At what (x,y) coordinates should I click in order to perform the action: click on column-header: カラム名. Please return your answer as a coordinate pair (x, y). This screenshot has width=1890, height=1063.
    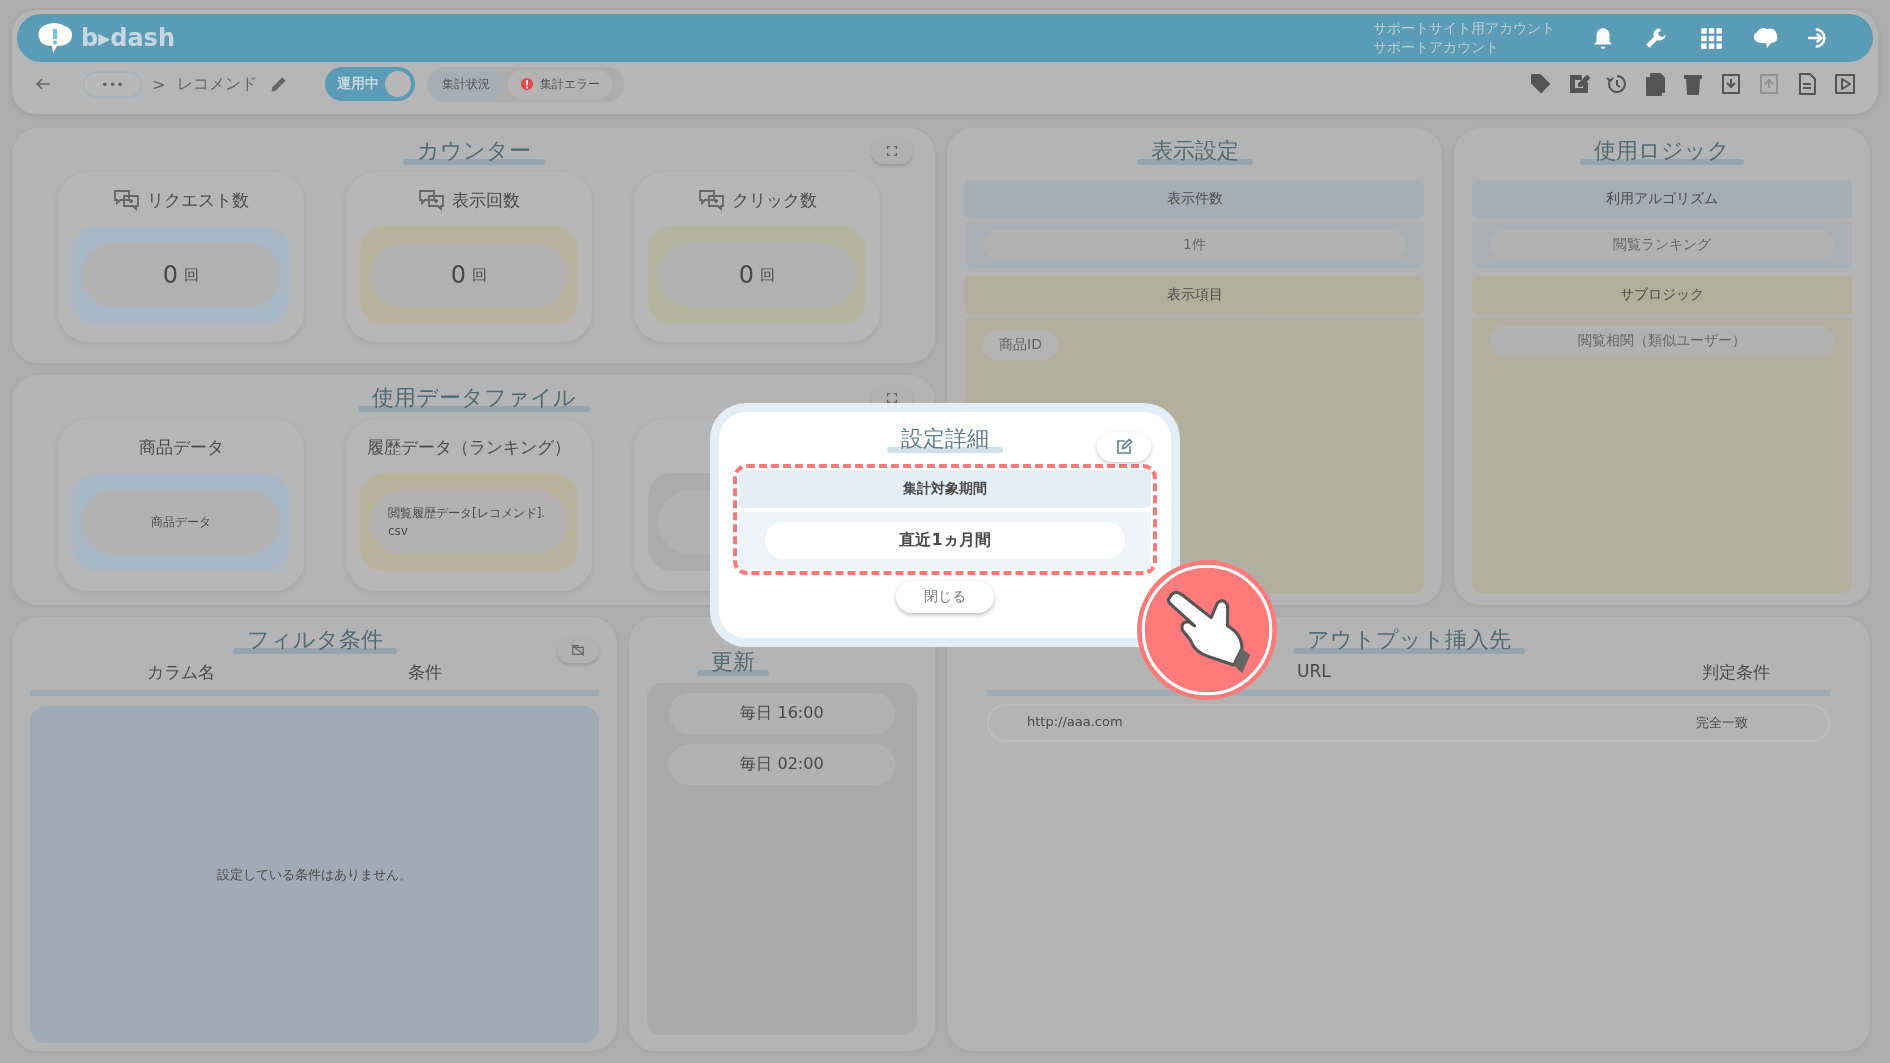
    Looking at the image, I should click on (180, 672).